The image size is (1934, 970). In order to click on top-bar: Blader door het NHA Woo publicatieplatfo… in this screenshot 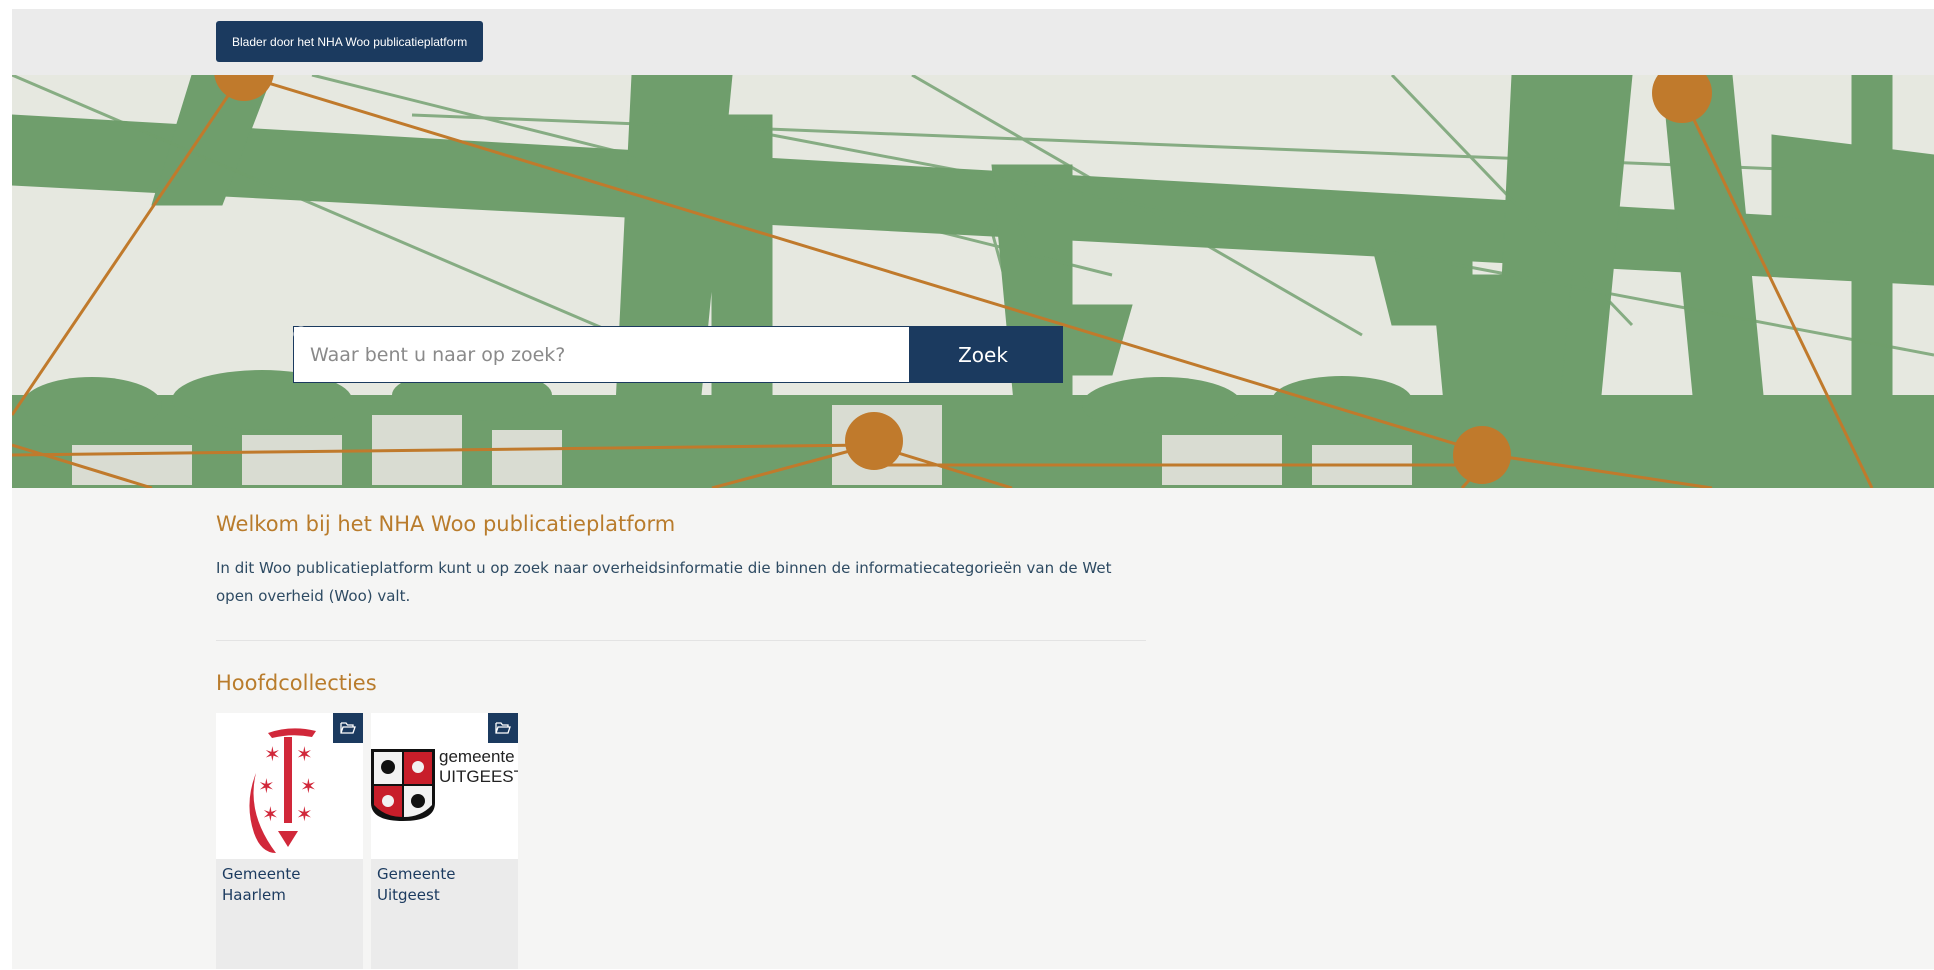, I will do `click(973, 42)`.